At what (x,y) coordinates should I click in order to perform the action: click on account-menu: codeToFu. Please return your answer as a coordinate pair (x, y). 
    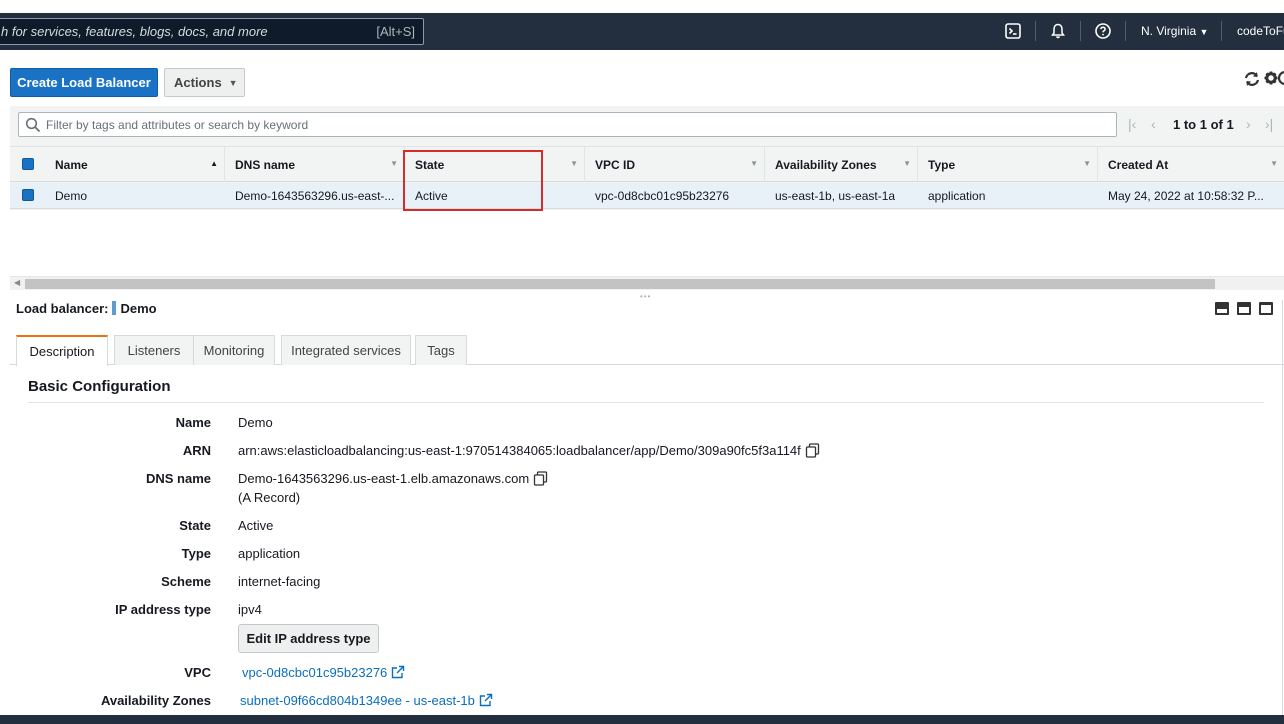
    Looking at the image, I should click on (1260, 31).